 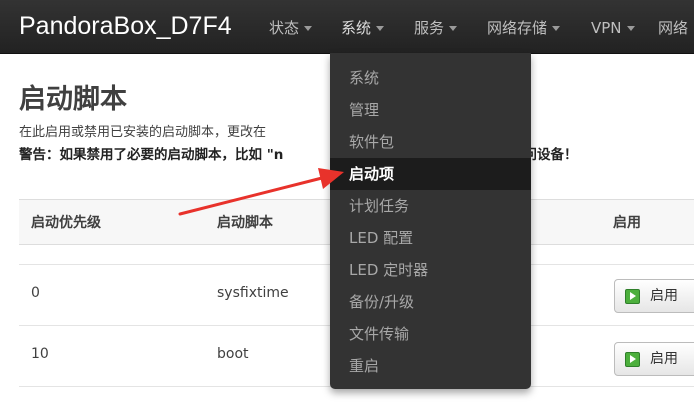 I want to click on header-script: 启动脚本, so click(x=245, y=223).